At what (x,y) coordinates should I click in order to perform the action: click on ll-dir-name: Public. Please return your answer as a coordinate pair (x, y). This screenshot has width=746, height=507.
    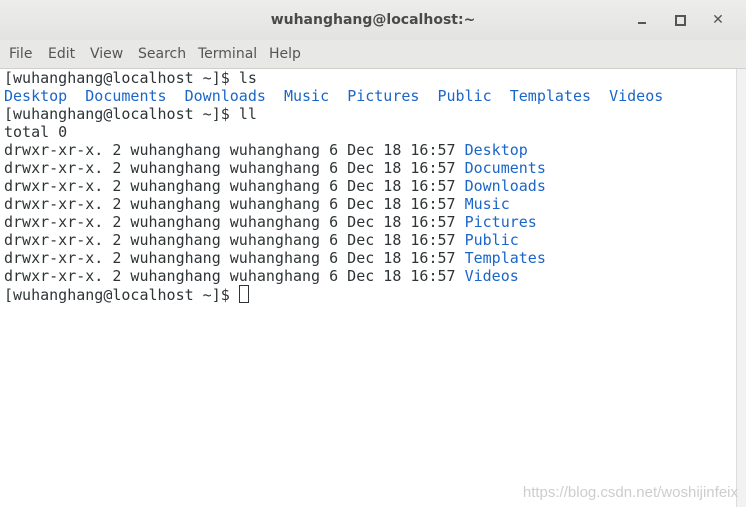
    Looking at the image, I should click on (491, 240).